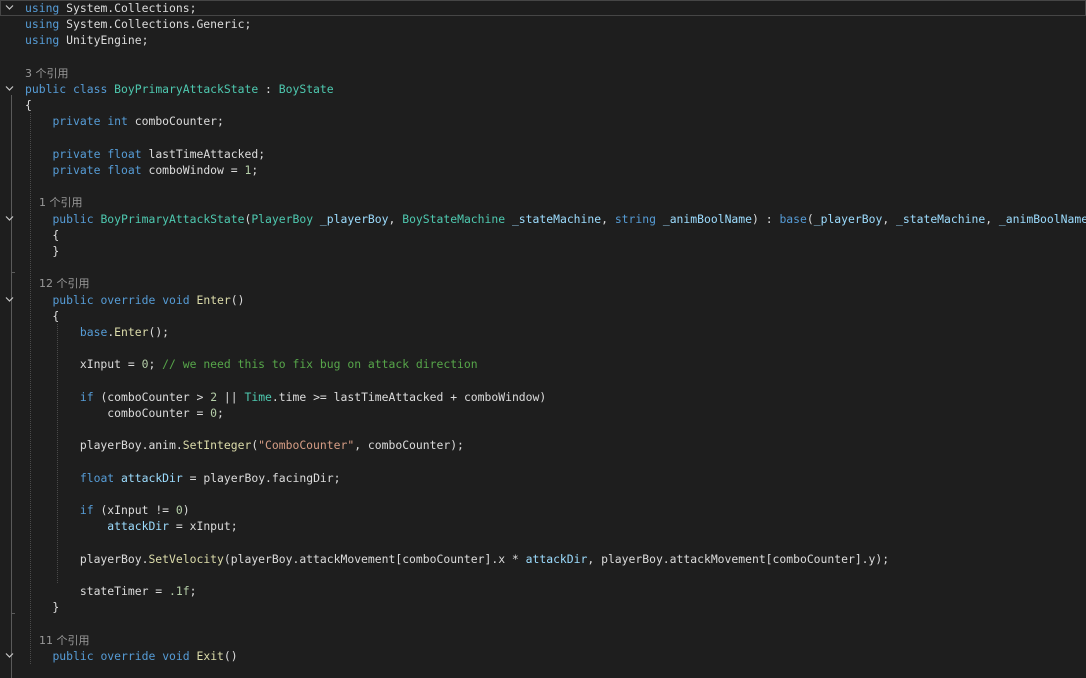 This screenshot has width=1086, height=678. Describe the element at coordinates (186, 510) in the screenshot. I see `code-token: )` at that location.